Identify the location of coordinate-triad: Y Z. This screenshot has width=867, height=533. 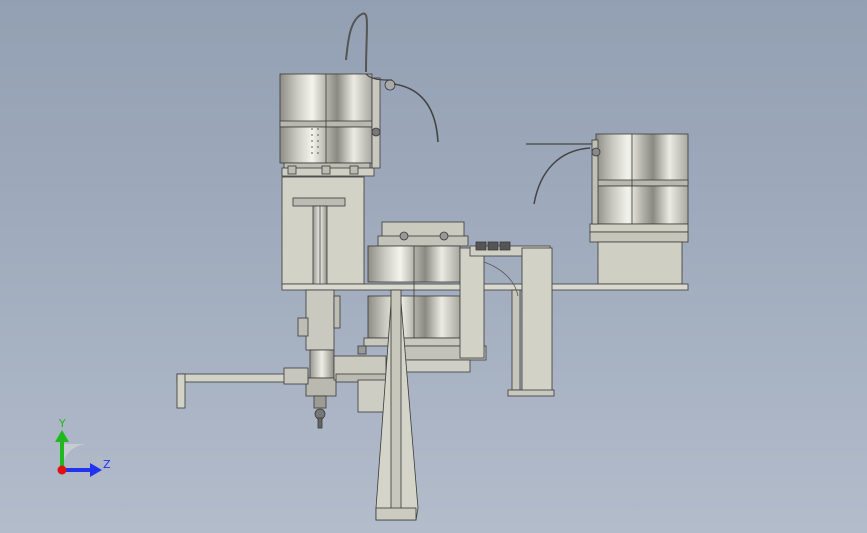
(83, 447).